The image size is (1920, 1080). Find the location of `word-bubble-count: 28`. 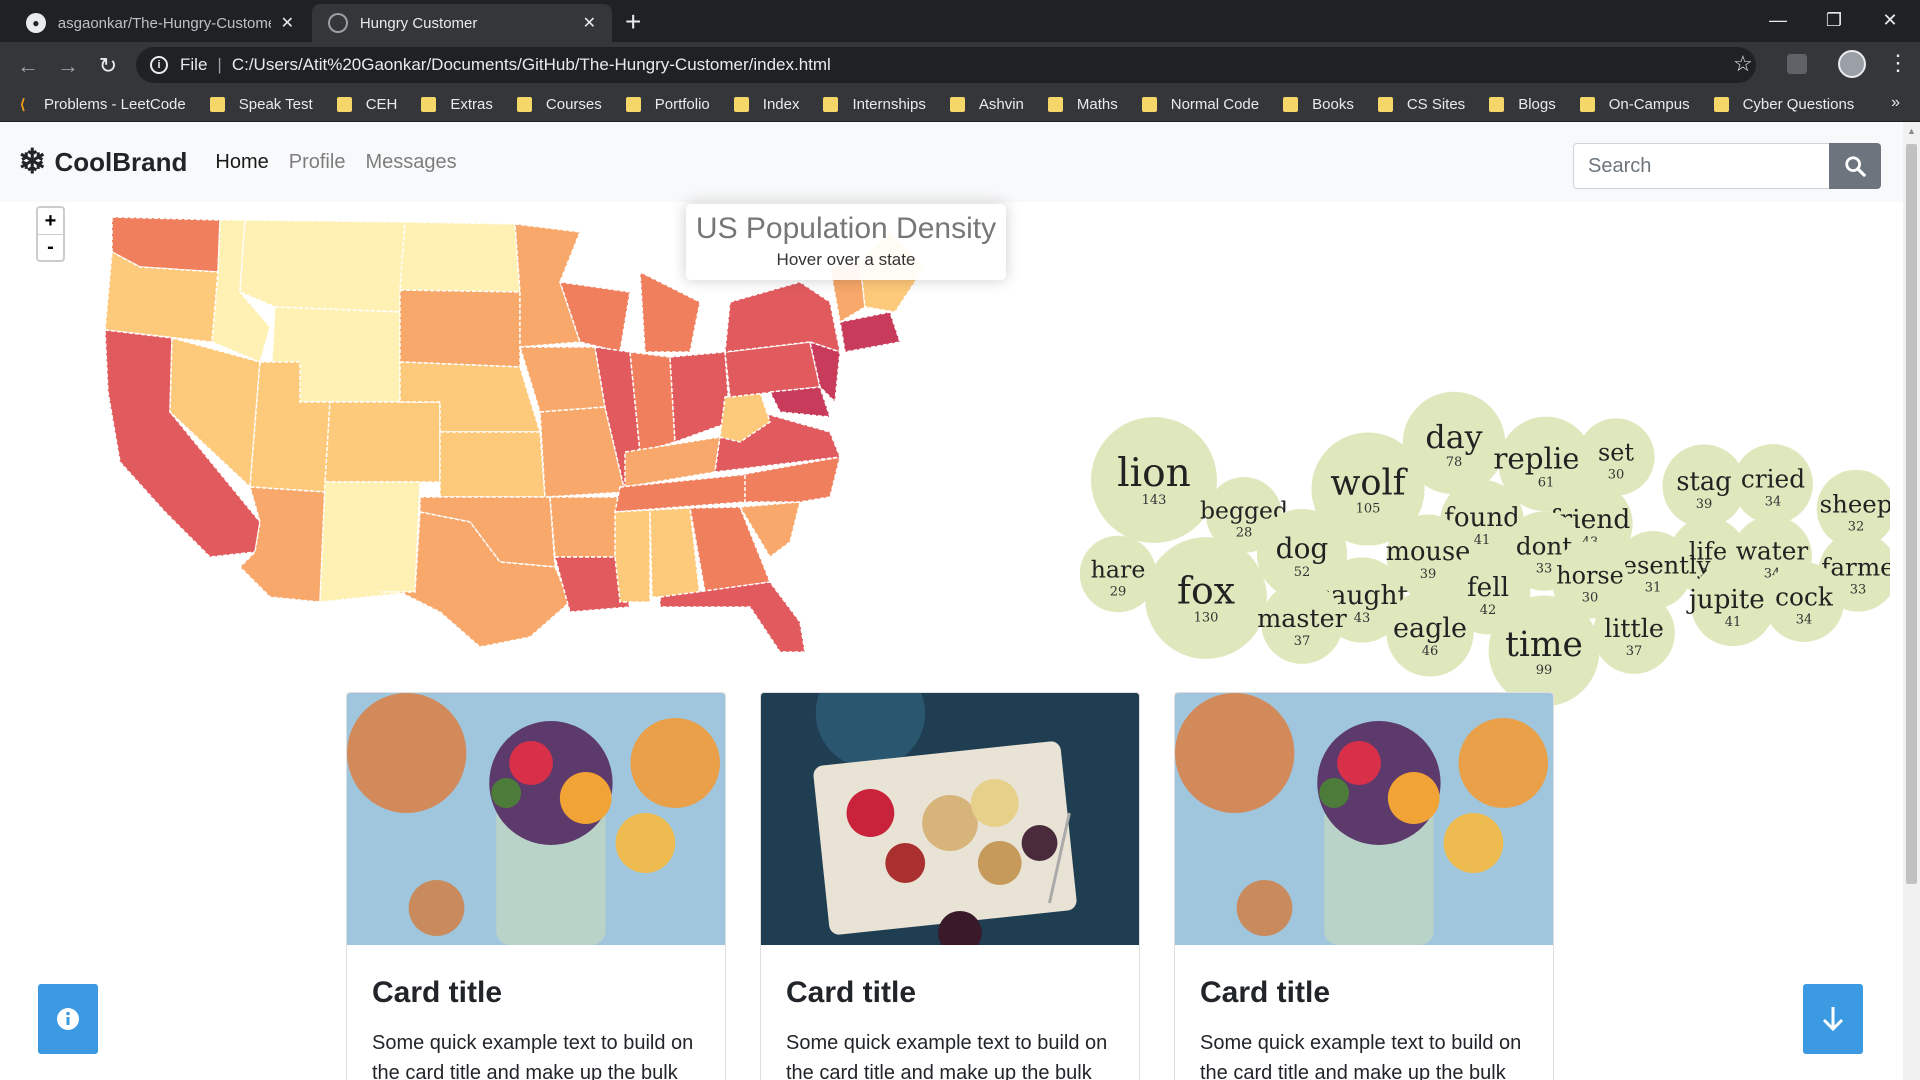

word-bubble-count: 28 is located at coordinates (1244, 533).